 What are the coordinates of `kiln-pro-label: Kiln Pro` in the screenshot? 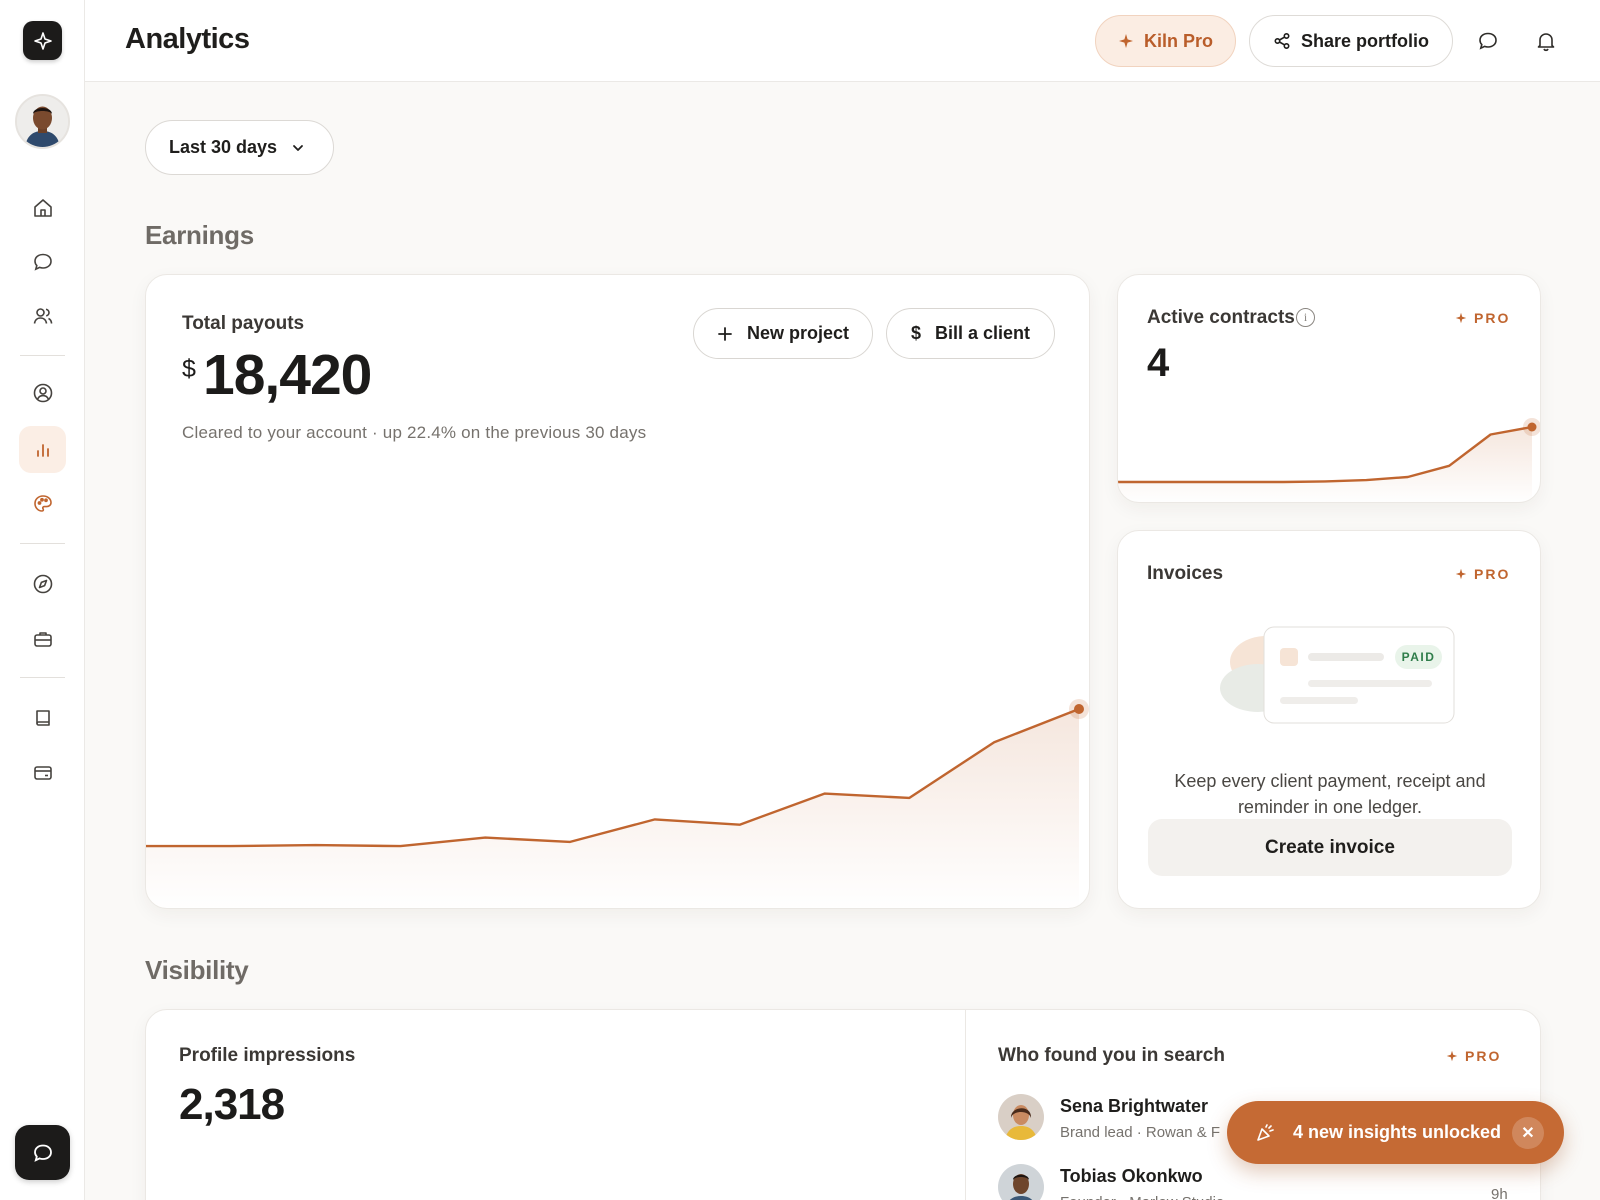 It's located at (1178, 40).